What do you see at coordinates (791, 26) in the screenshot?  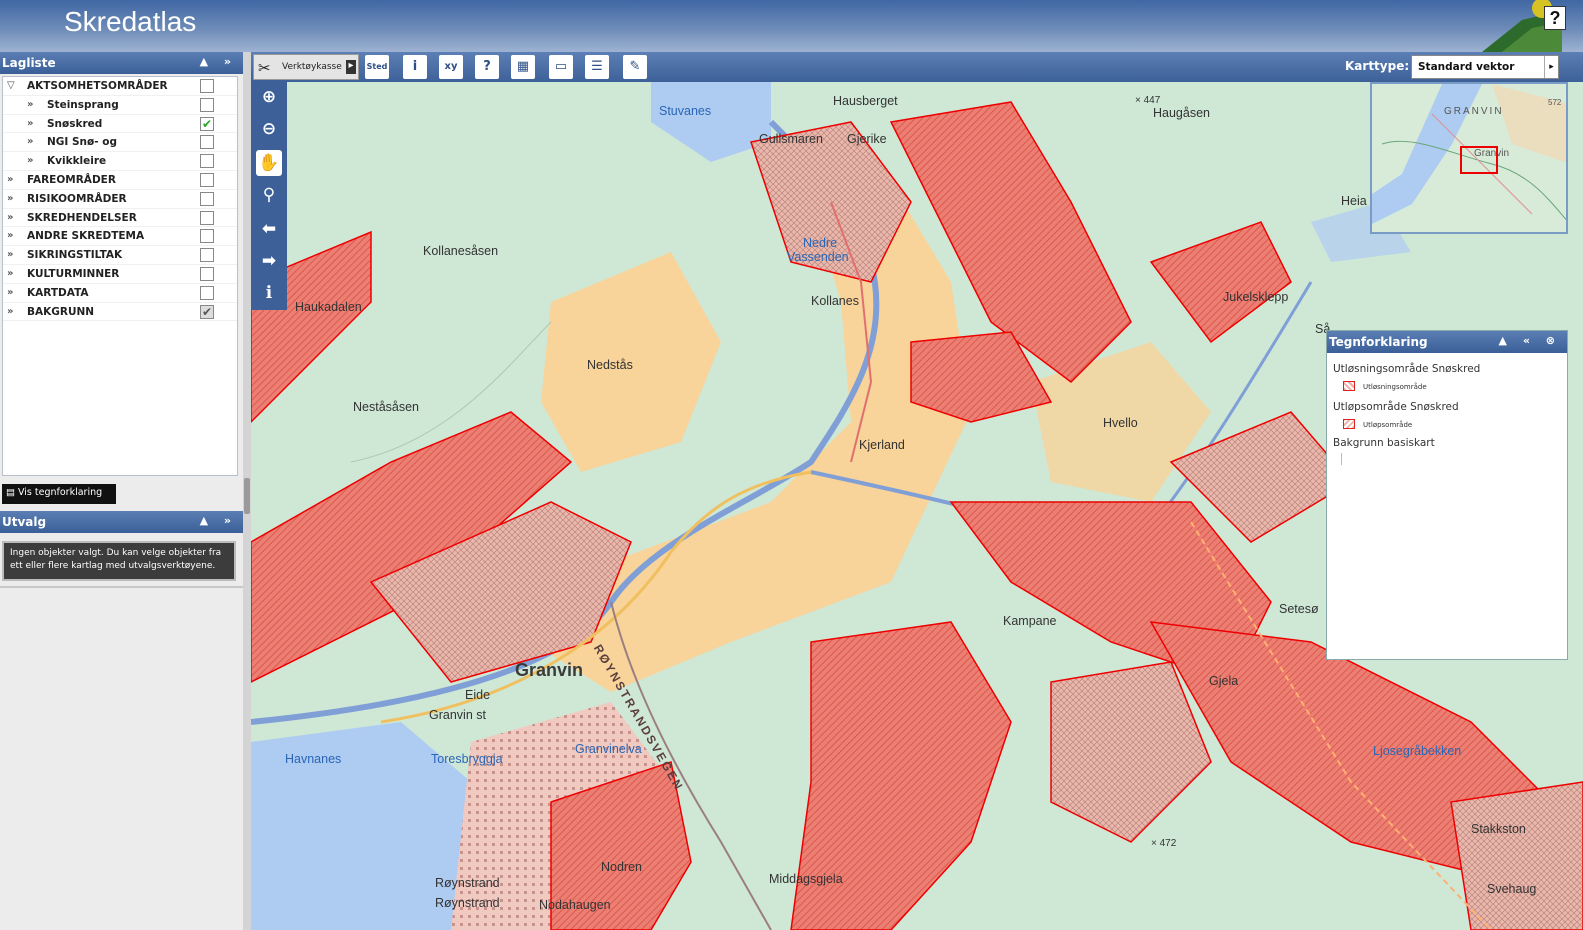 I see `app-header: Skredatlas ?` at bounding box center [791, 26].